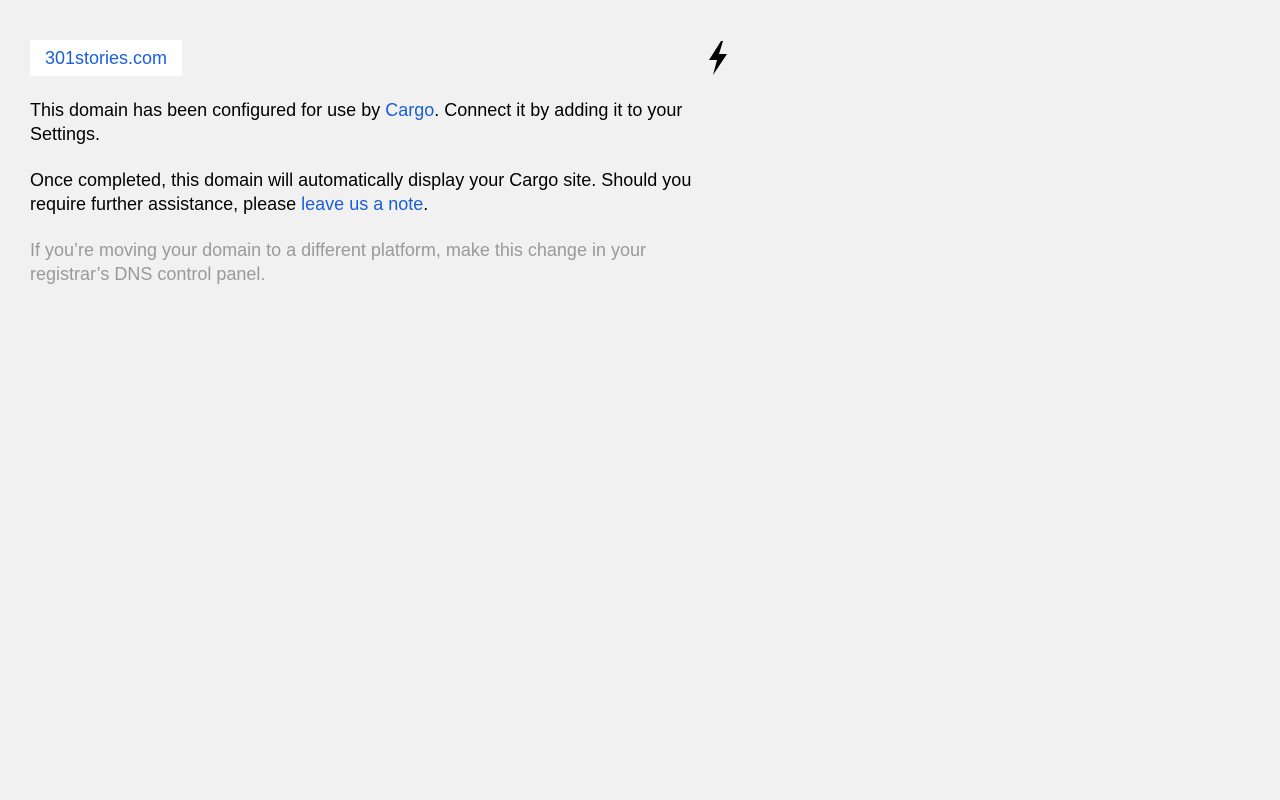 The image size is (1280, 800). I want to click on header: 301stories.com, so click(381, 58).